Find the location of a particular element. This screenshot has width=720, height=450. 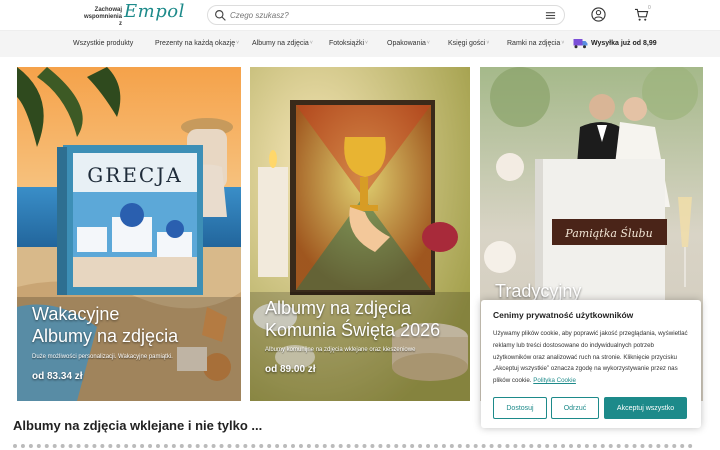

search-icon is located at coordinates (220, 15).